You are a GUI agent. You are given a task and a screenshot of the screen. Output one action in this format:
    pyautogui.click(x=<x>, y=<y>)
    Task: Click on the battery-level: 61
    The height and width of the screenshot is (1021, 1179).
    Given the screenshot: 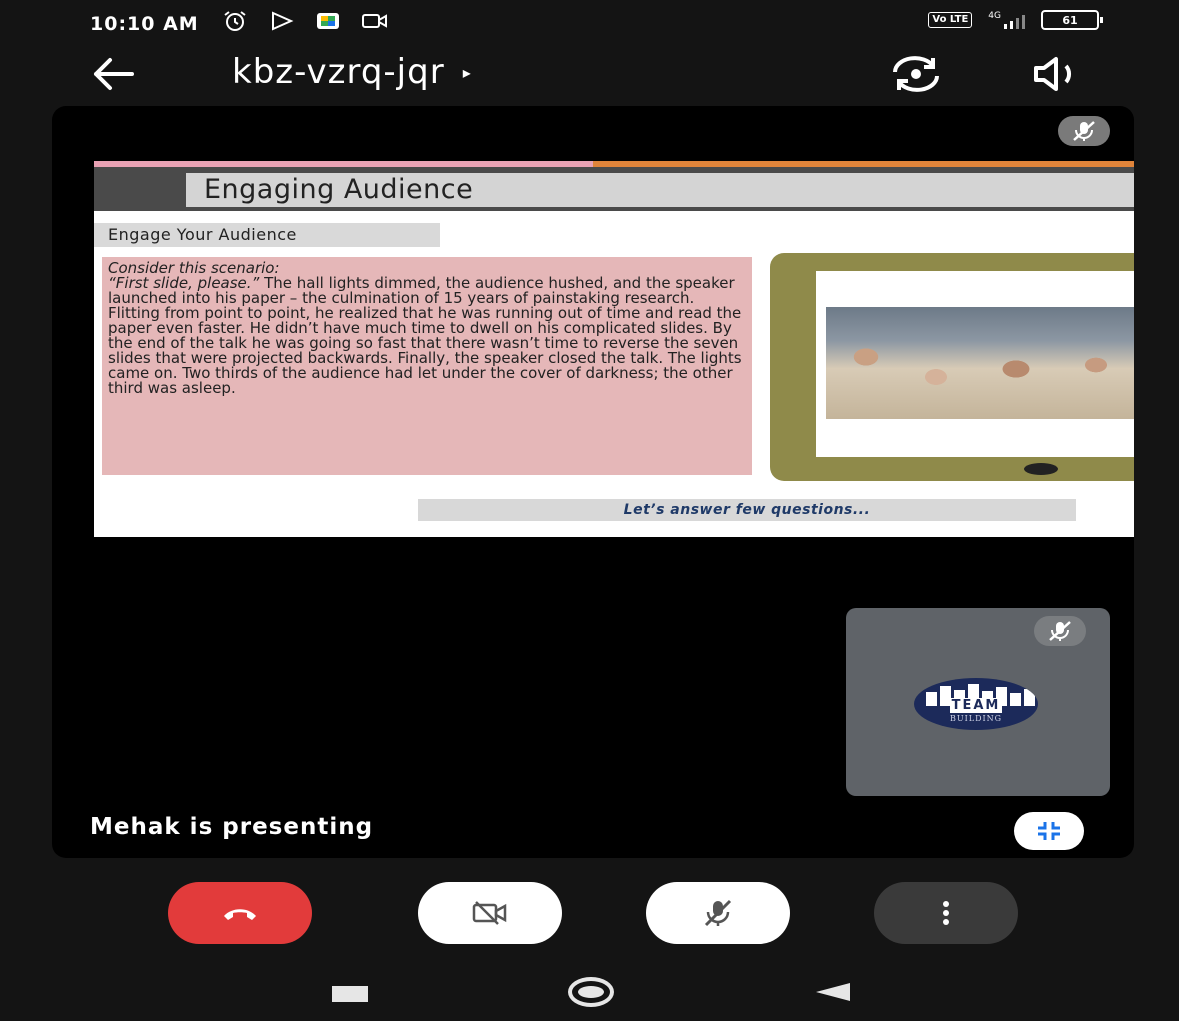 What is the action you would take?
    pyautogui.click(x=1070, y=20)
    